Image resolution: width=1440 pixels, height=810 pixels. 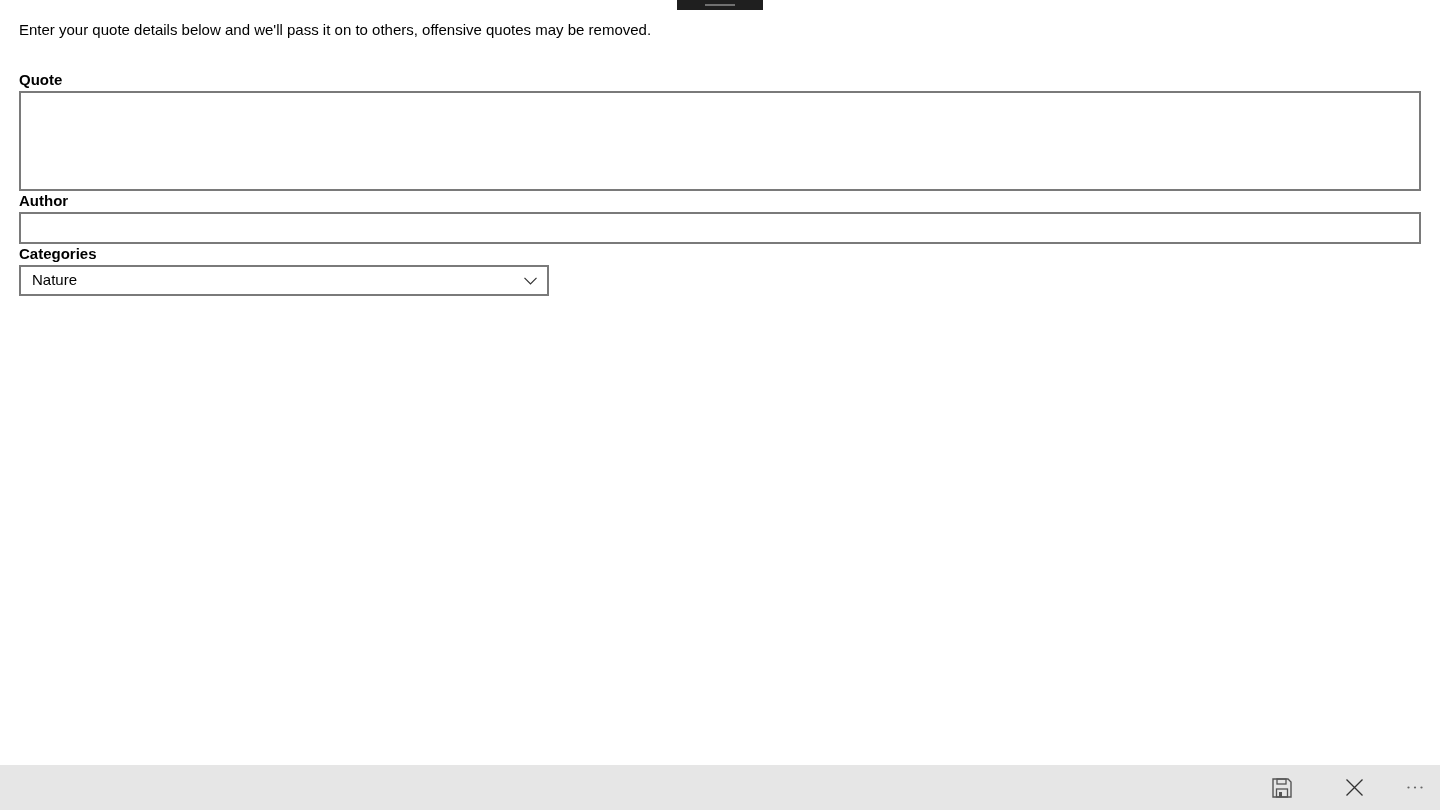 What do you see at coordinates (720, 5) in the screenshot?
I see `grip-handle-icon` at bounding box center [720, 5].